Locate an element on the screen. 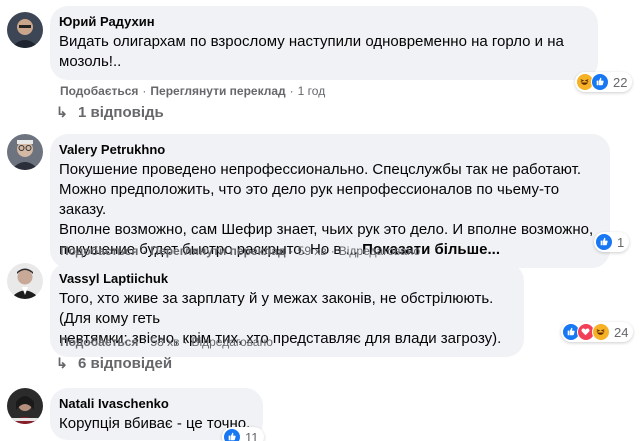 This screenshot has width=642, height=441. replies-count: 6 відповідей is located at coordinates (125, 363).